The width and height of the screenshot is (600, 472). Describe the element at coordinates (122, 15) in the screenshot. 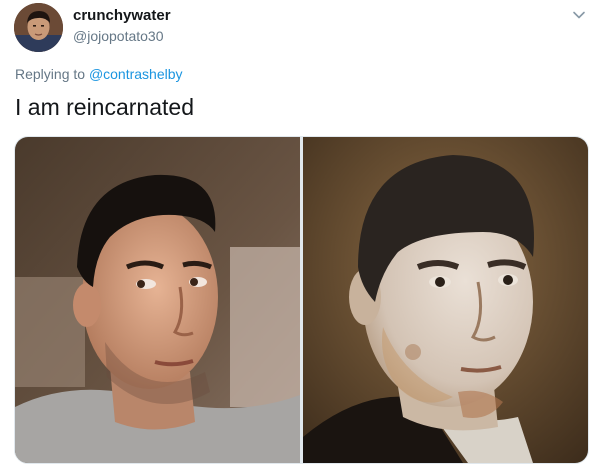

I see `display-name: crunchywater` at that location.